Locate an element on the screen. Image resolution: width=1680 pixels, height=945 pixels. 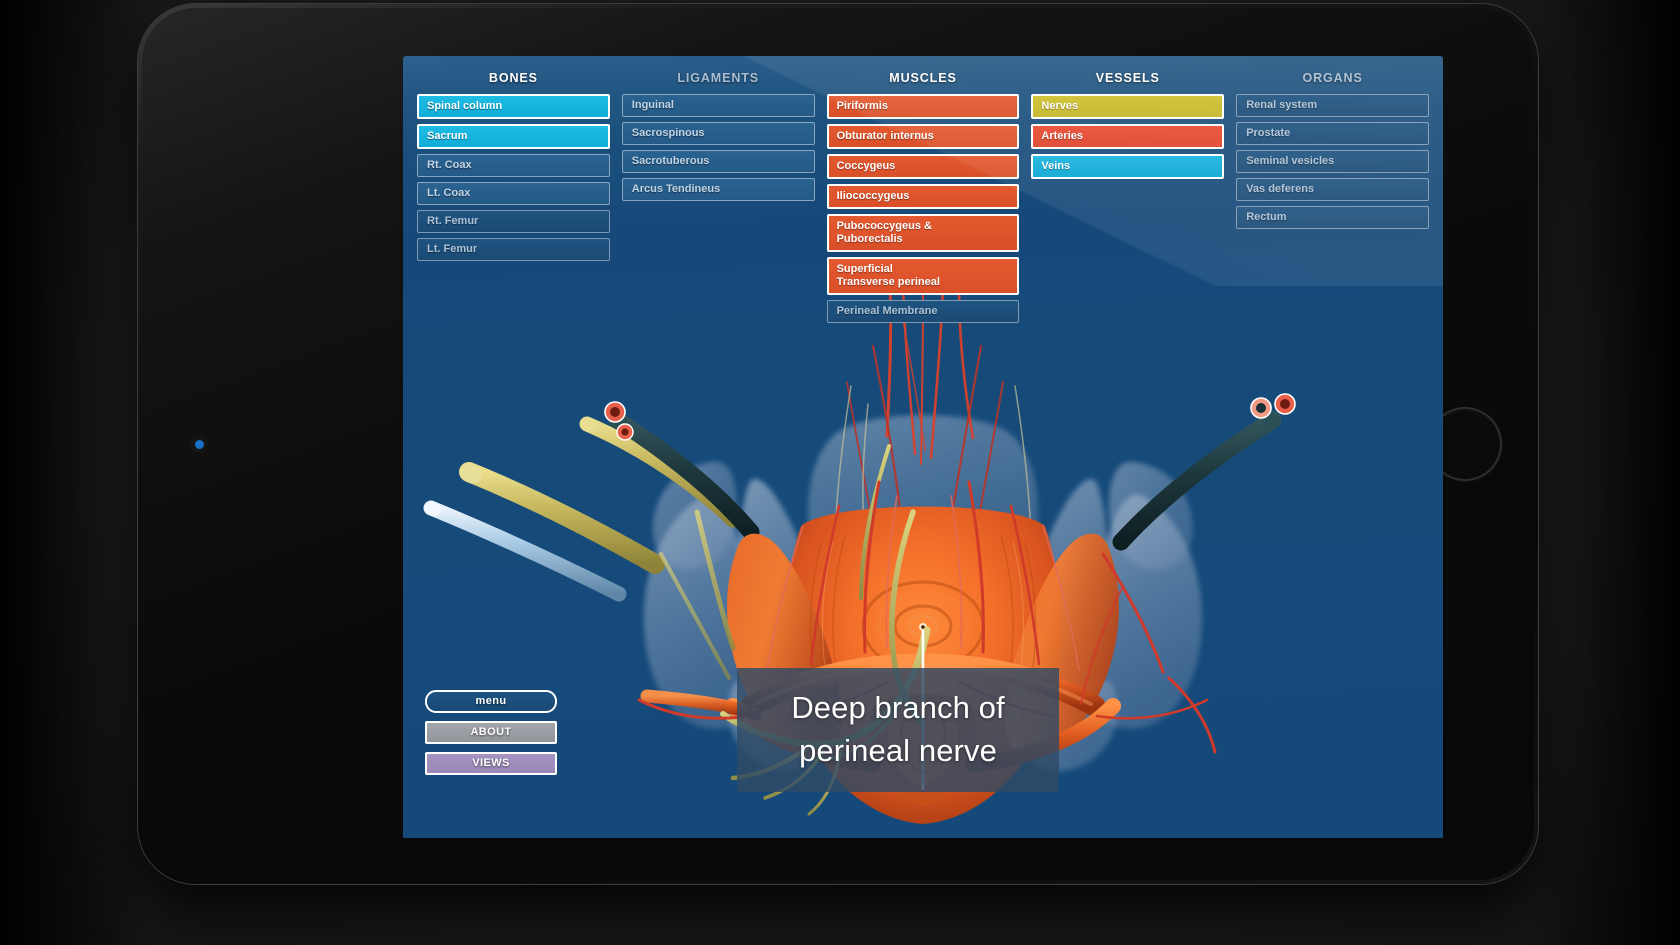
item-label: Rectum is located at coordinates (1266, 217).